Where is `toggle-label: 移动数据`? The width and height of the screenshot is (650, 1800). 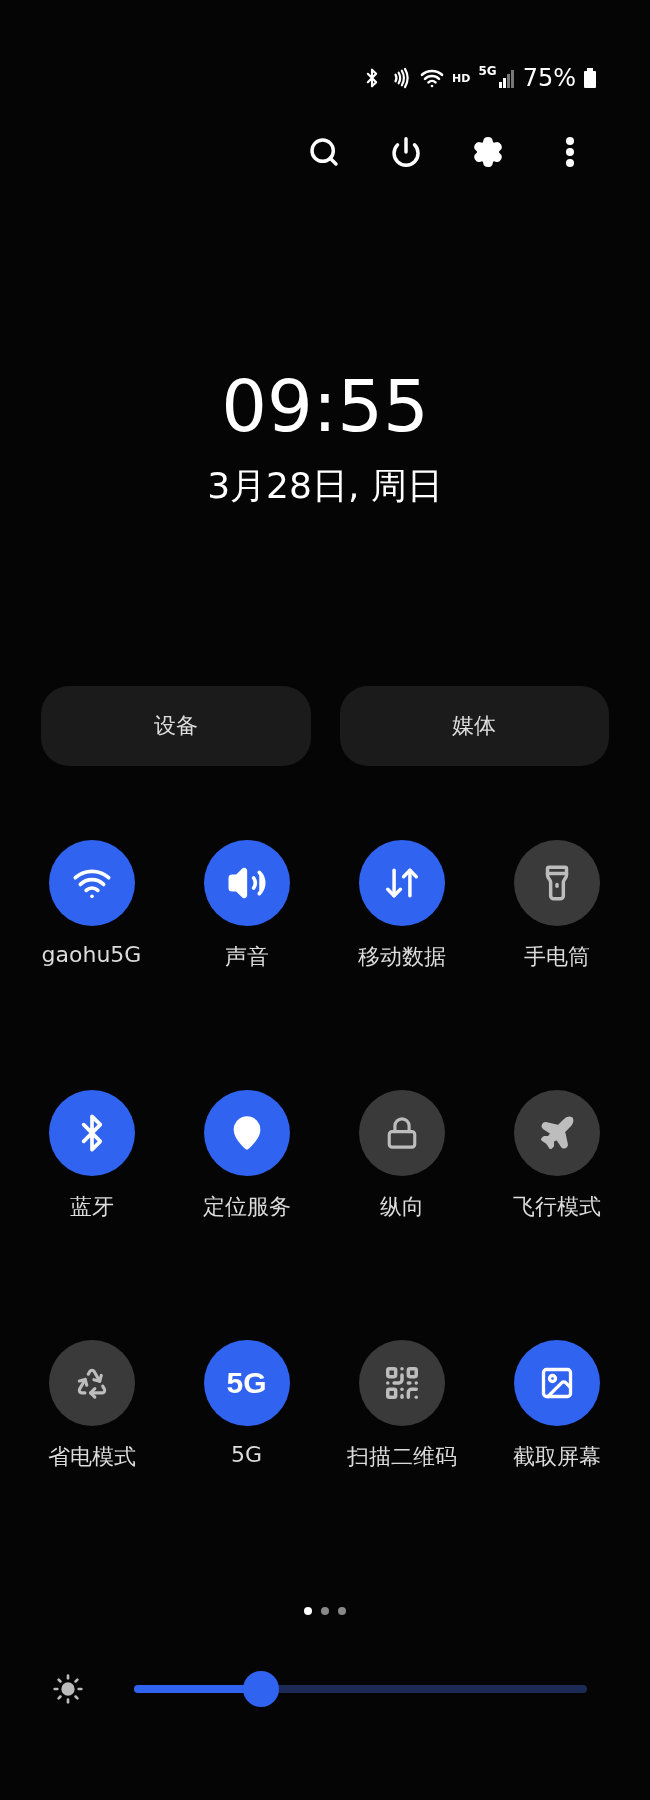 toggle-label: 移动数据 is located at coordinates (401, 956).